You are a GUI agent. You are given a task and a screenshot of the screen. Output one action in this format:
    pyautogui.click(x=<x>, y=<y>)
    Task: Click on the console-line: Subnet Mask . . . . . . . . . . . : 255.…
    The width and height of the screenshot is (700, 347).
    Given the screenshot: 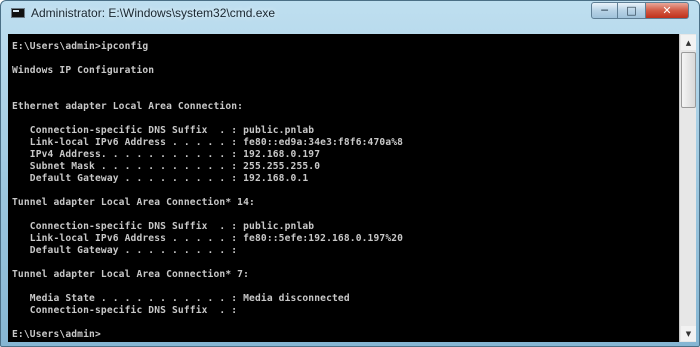 What is the action you would take?
    pyautogui.click(x=166, y=166)
    